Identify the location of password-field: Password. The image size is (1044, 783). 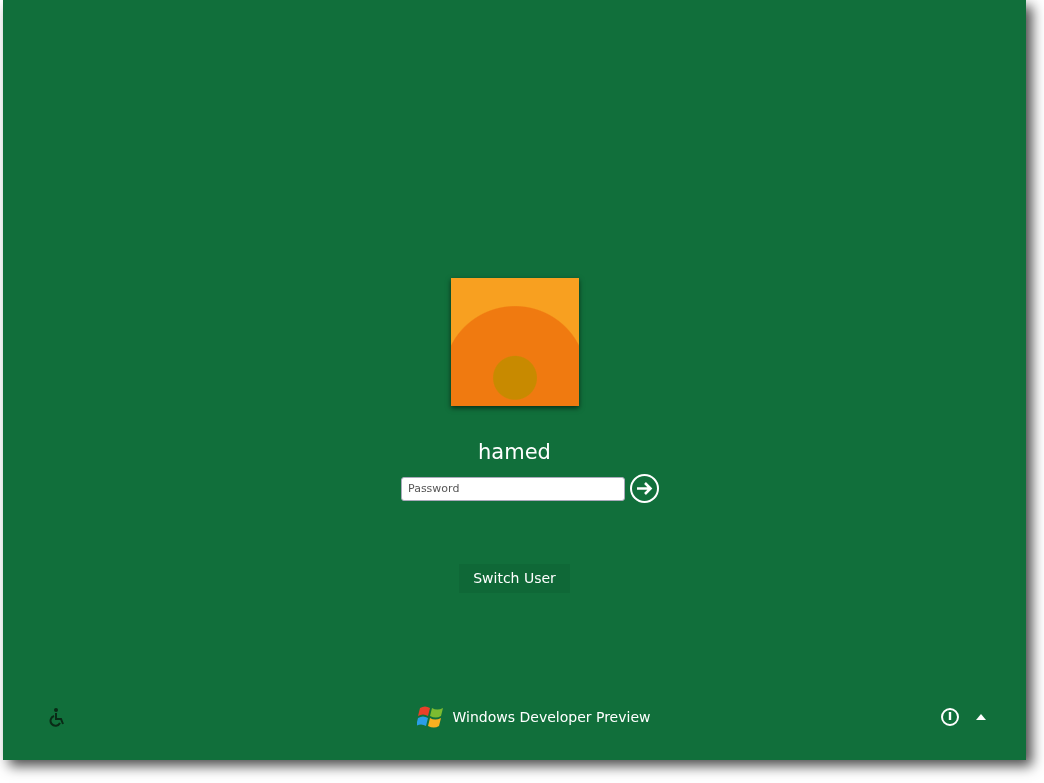
(513, 488).